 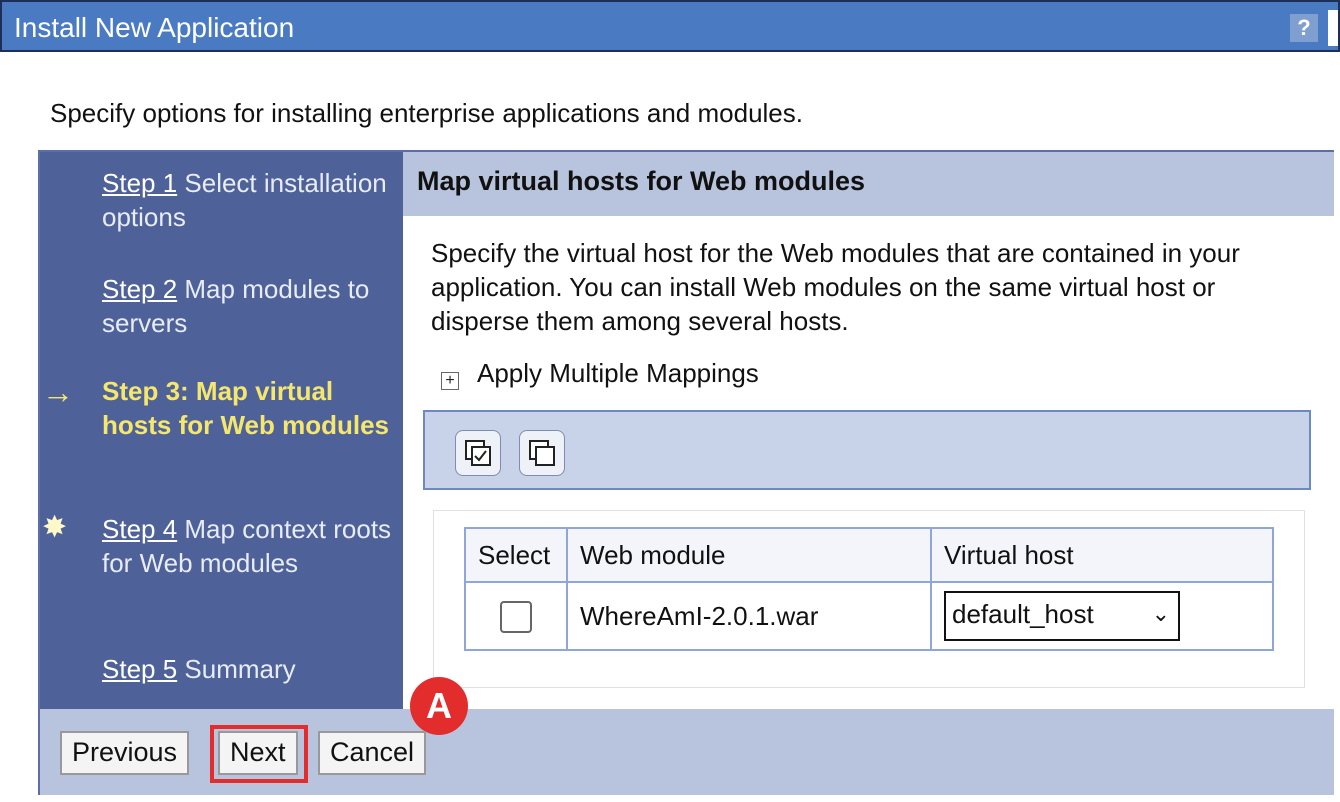 I want to click on header-web-module: Web module, so click(x=749, y=555).